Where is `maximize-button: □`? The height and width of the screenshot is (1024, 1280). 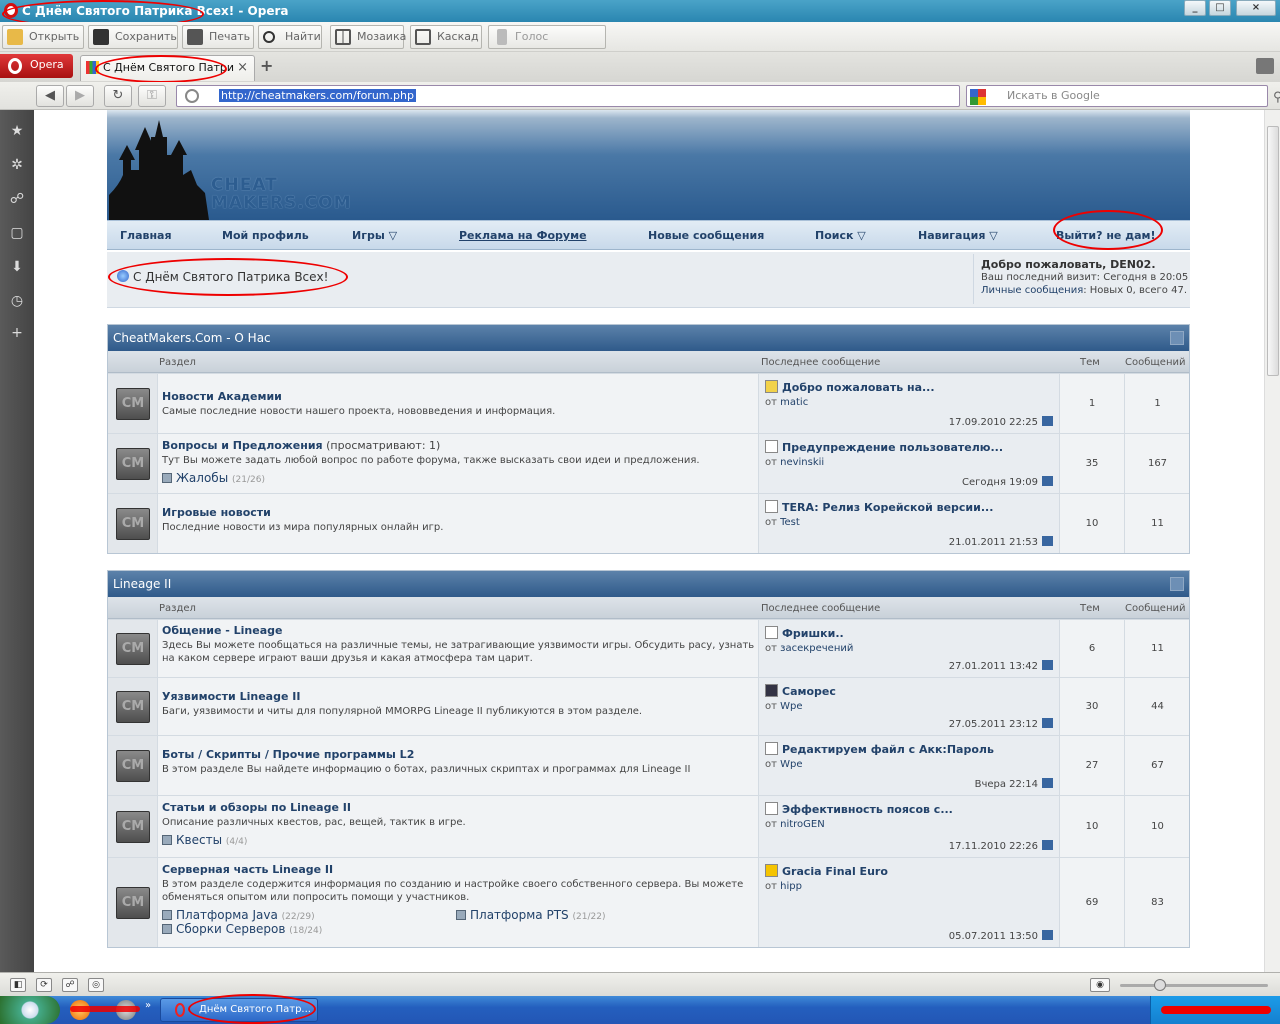
maximize-button: □ is located at coordinates (1220, 8).